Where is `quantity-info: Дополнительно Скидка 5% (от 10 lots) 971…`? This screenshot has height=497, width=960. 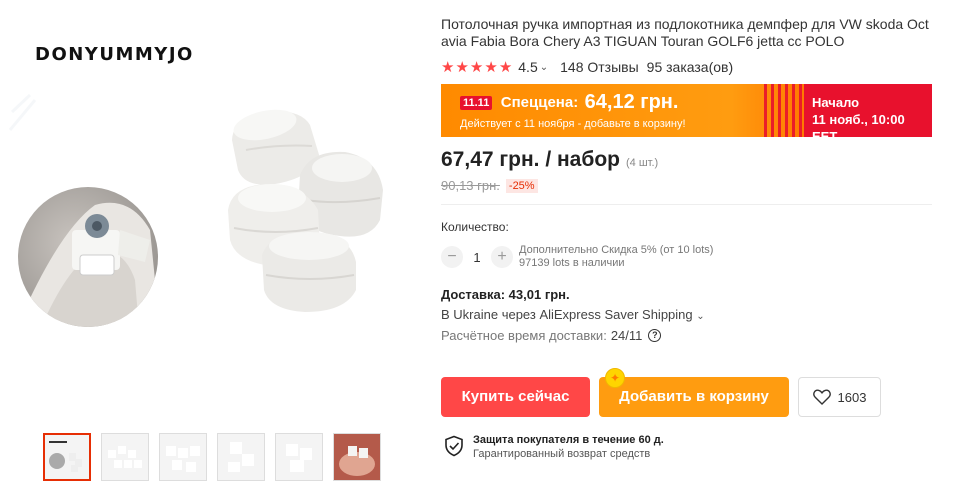 quantity-info: Дополнительно Скидка 5% (от 10 lots) 971… is located at coordinates (616, 257).